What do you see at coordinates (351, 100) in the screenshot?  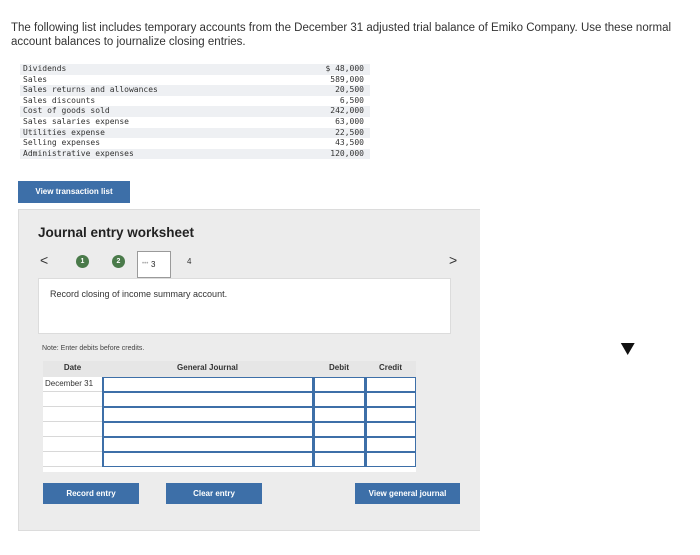 I see `account-amount: 6,500` at bounding box center [351, 100].